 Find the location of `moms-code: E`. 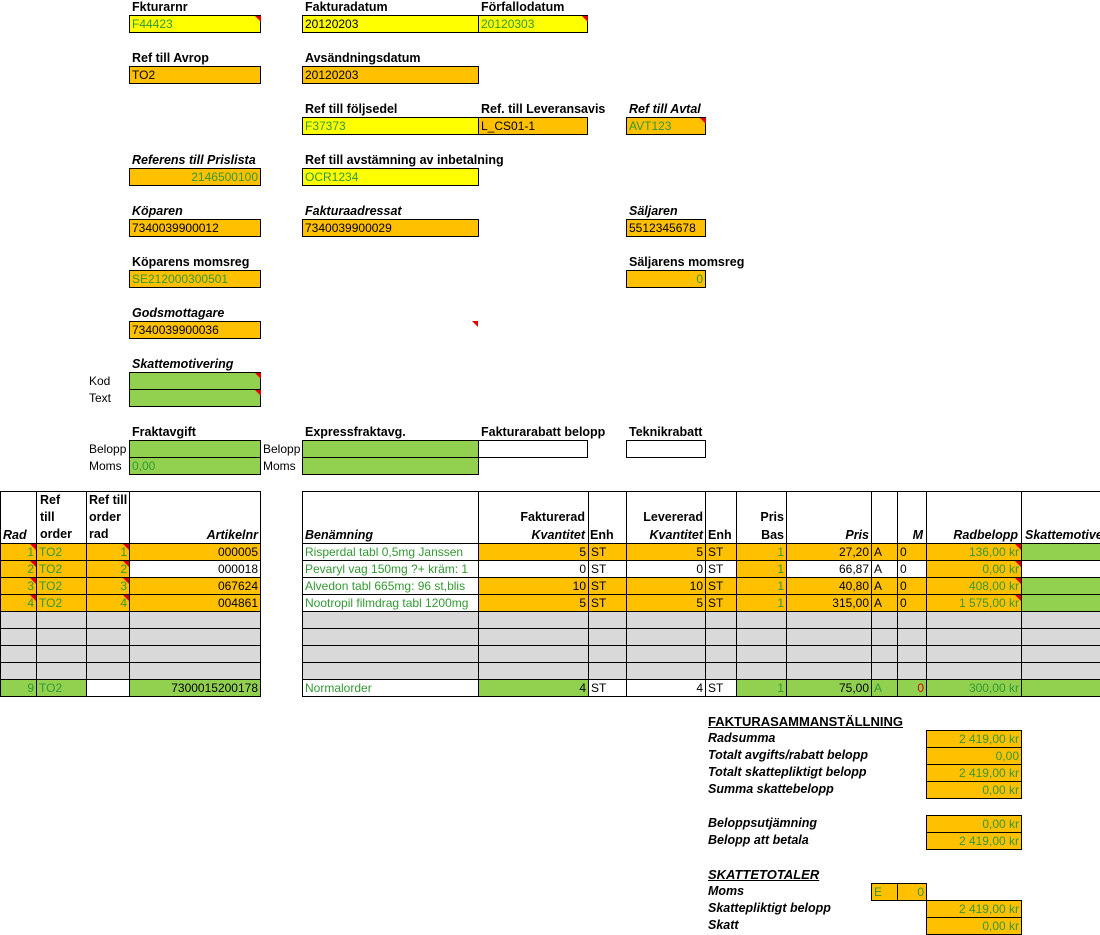

moms-code: E is located at coordinates (884, 892).